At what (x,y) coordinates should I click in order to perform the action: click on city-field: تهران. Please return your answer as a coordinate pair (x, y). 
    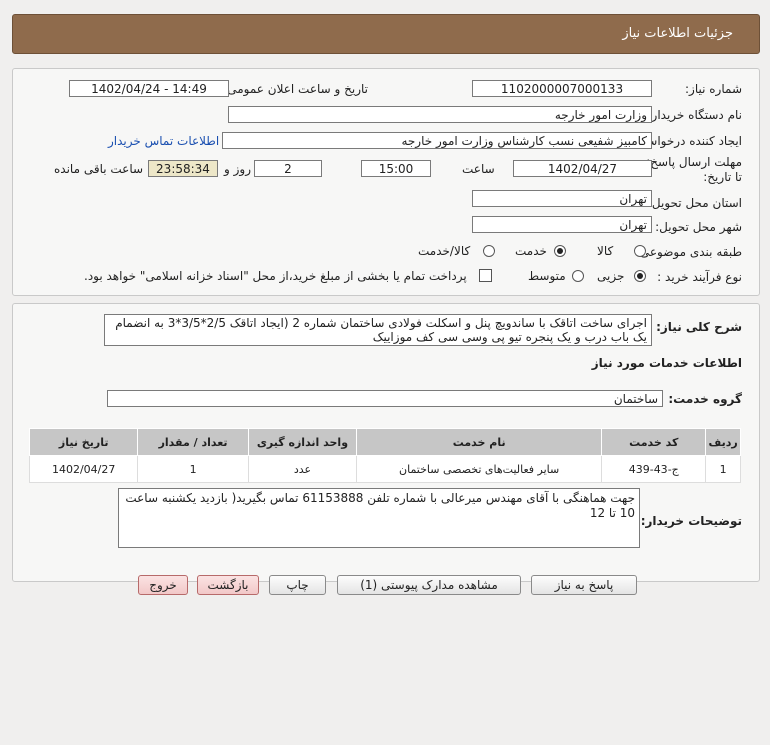
    Looking at the image, I should click on (562, 224).